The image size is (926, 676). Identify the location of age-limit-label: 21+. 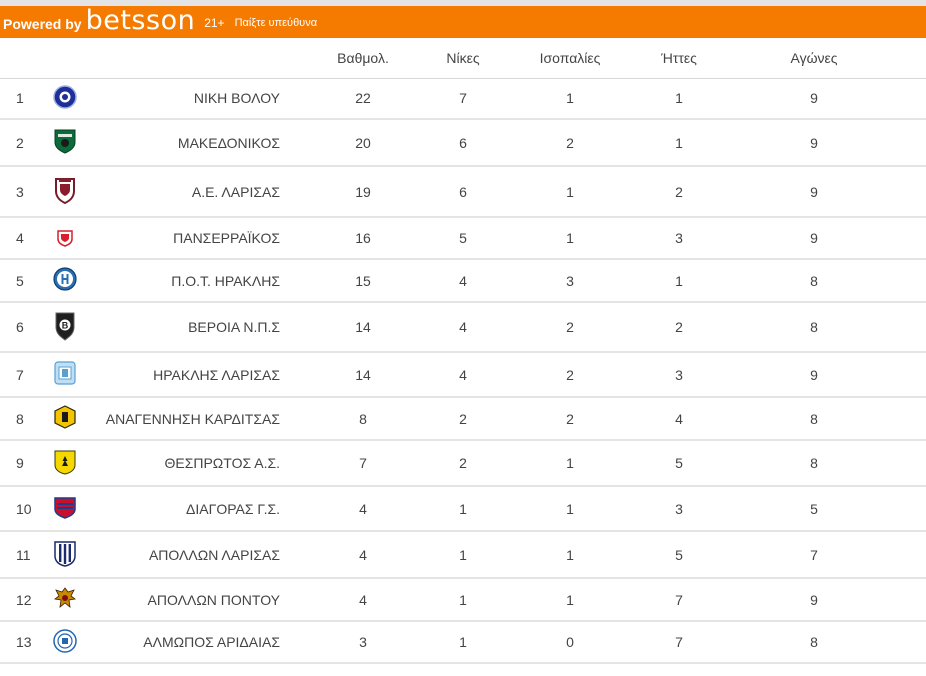
(214, 23).